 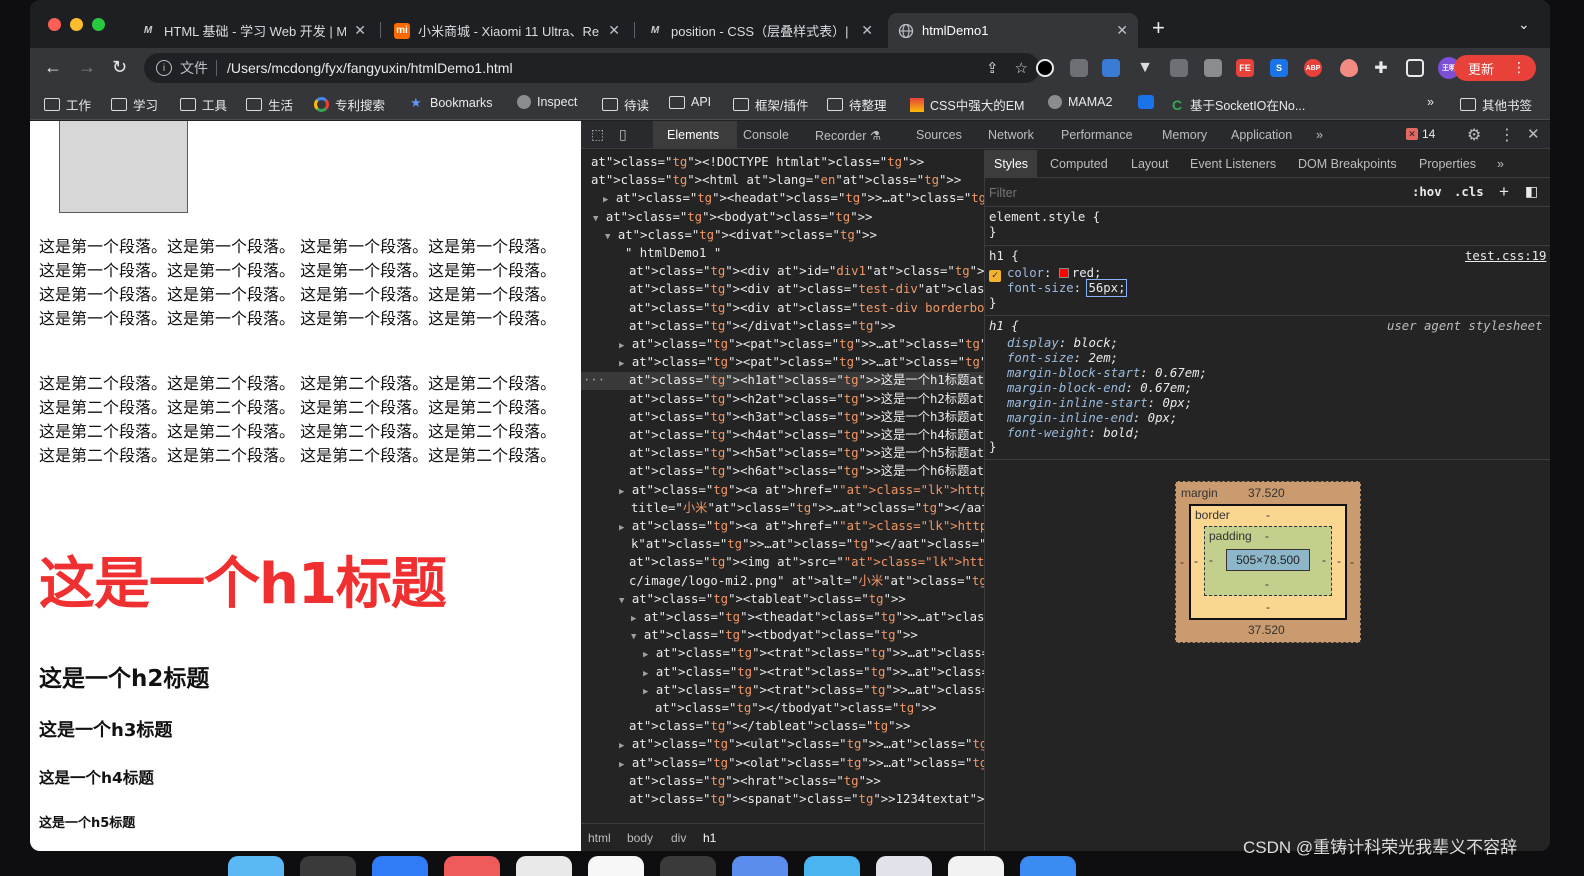 What do you see at coordinates (625, 104) in the screenshot?
I see `bookmark-item: 待读` at bounding box center [625, 104].